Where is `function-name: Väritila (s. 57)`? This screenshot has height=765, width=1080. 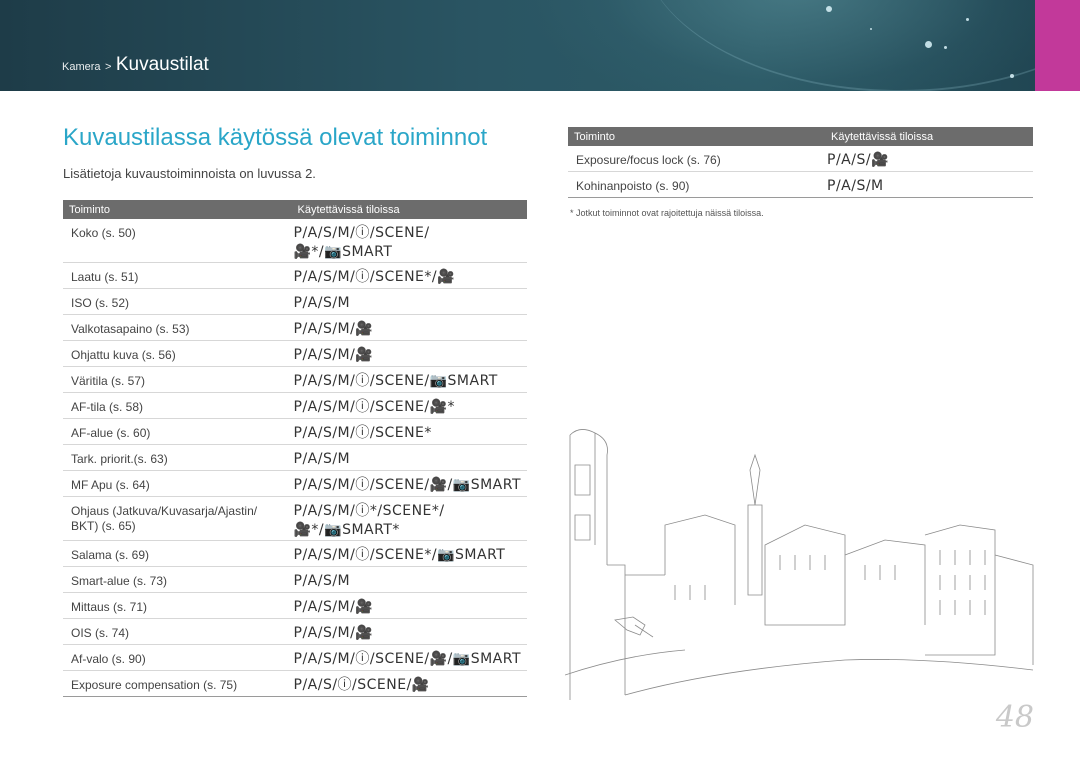
function-name: Väritila (s. 57) is located at coordinates (177, 379).